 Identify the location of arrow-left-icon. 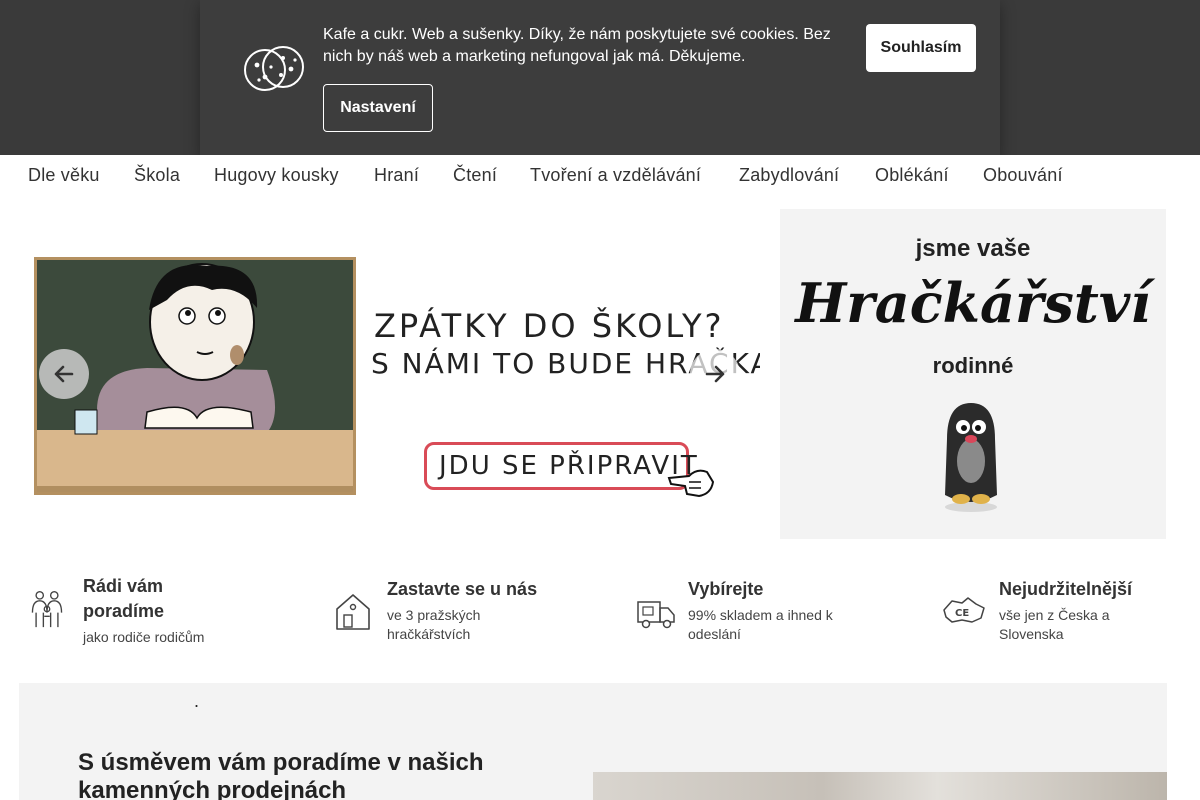
(64, 374).